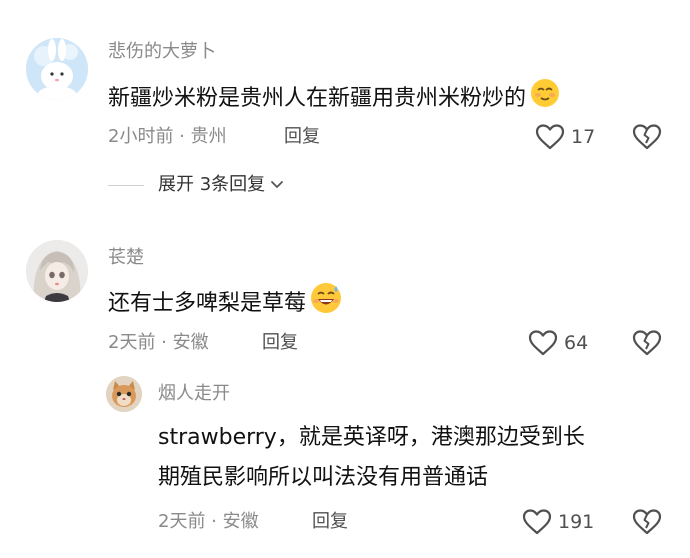  Describe the element at coordinates (194, 394) in the screenshot. I see `reply-username: 烟人走开` at that location.